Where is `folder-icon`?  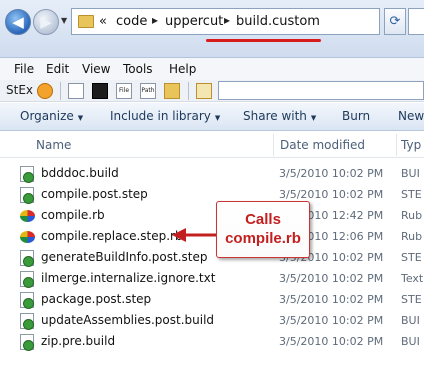
folder-icon is located at coordinates (86, 21).